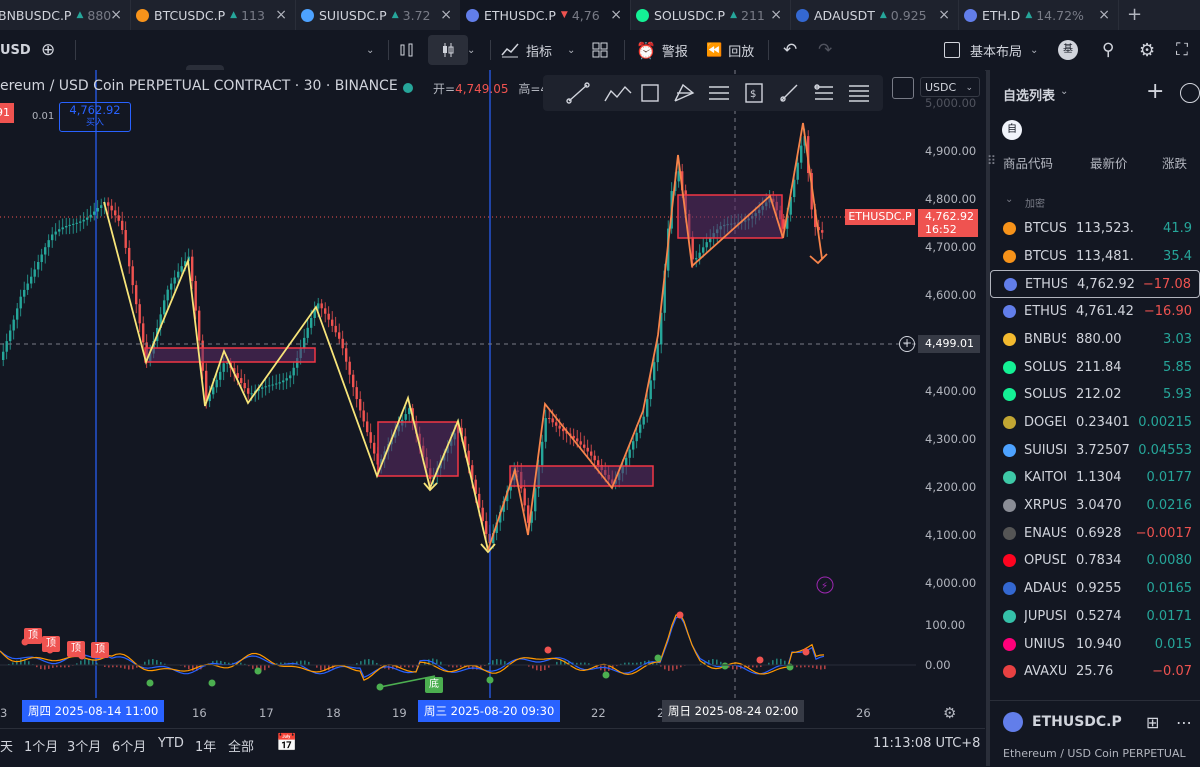  I want to click on watchlist-row: JUPUSI0.52740.0171, so click(1095, 617).